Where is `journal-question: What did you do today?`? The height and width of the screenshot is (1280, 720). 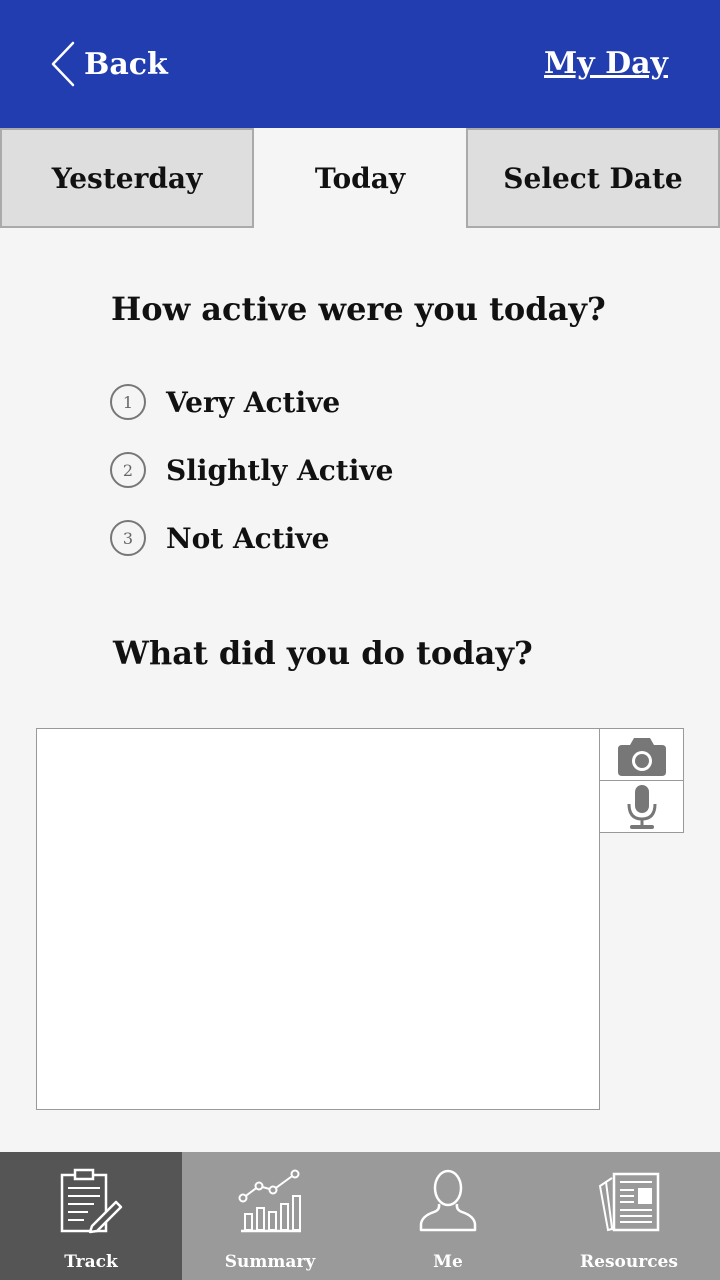
journal-question: What did you do today? is located at coordinates (323, 653).